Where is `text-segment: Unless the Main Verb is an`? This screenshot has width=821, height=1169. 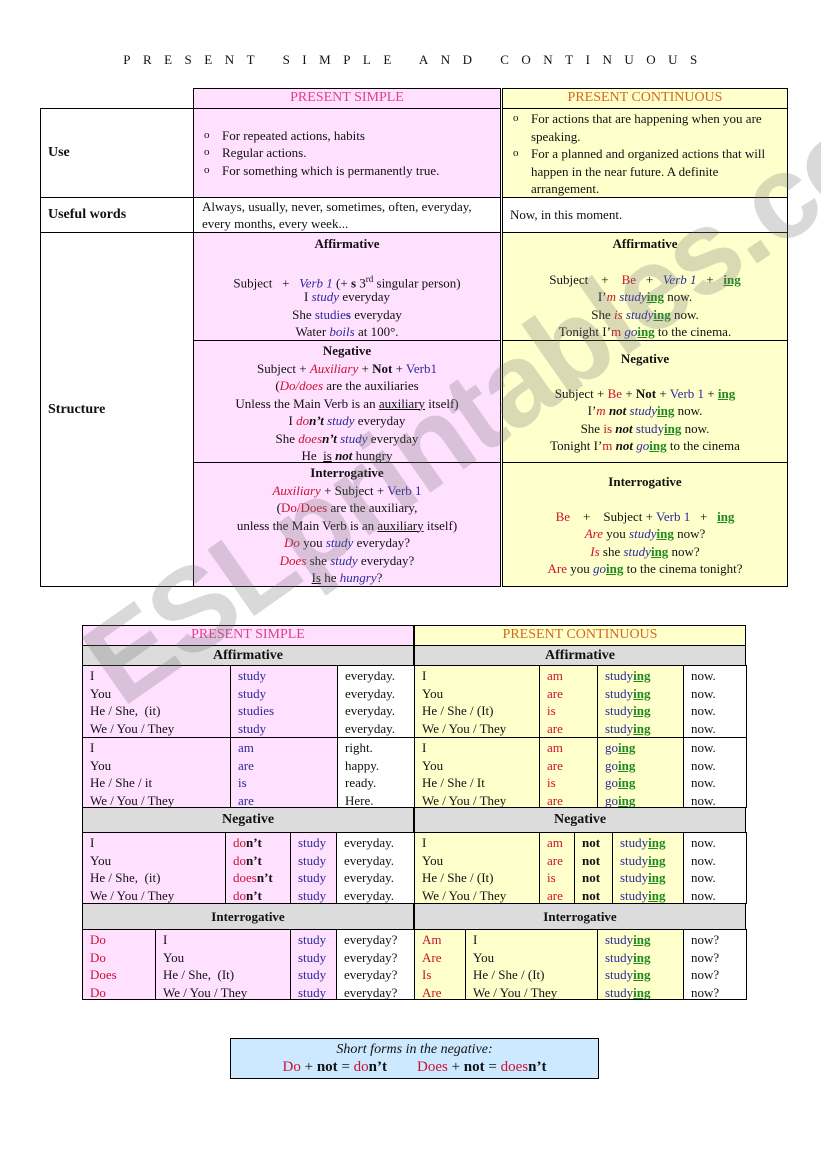 text-segment: Unless the Main Verb is an is located at coordinates (307, 403).